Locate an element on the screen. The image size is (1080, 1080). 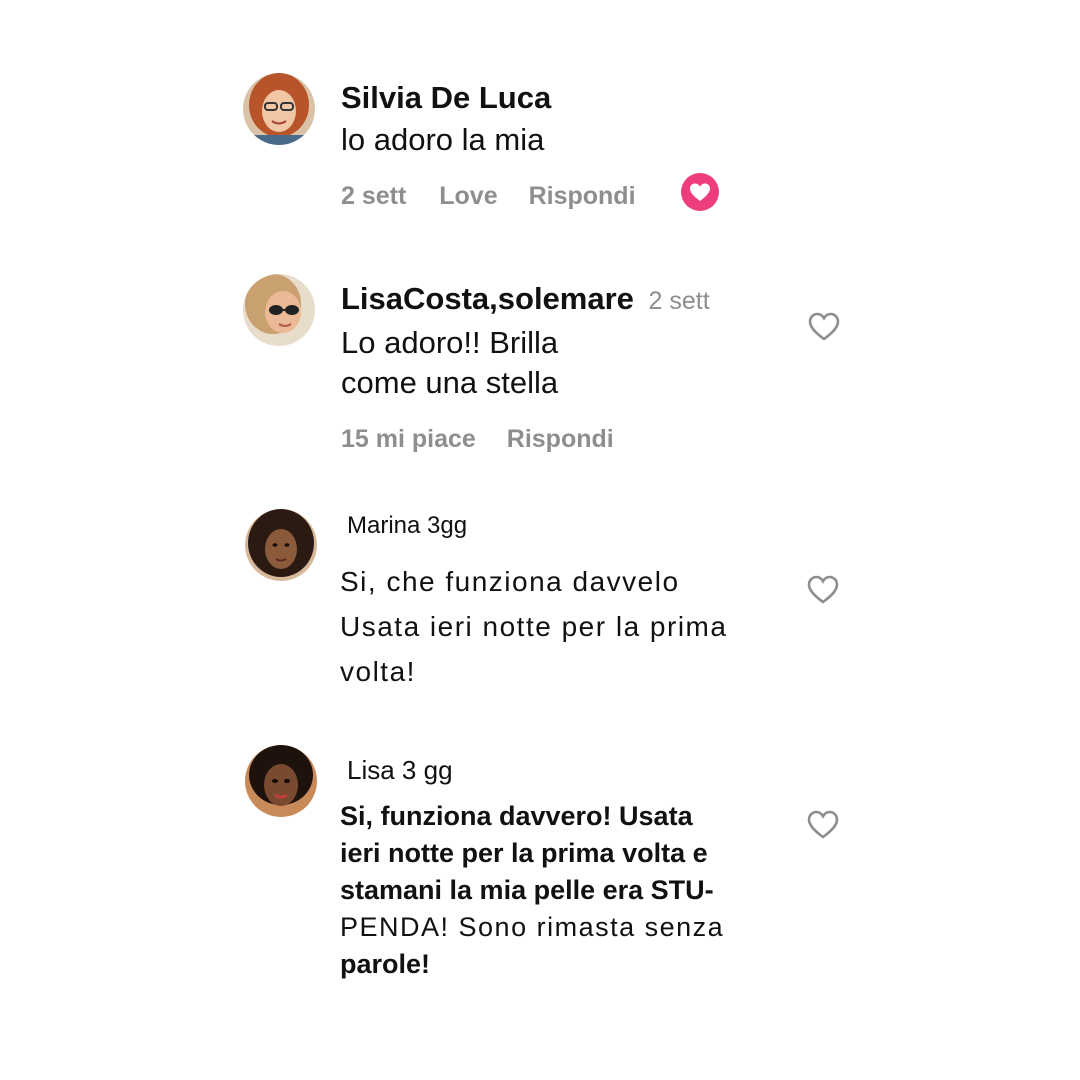
comment-author: LisaCosta,solemare 2 sett is located at coordinates (525, 299).